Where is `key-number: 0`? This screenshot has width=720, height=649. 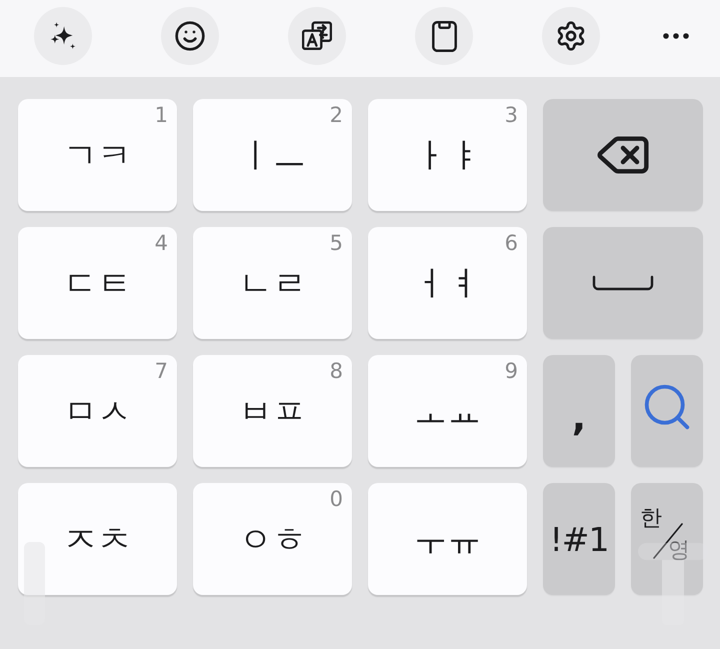 key-number: 0 is located at coordinates (336, 499).